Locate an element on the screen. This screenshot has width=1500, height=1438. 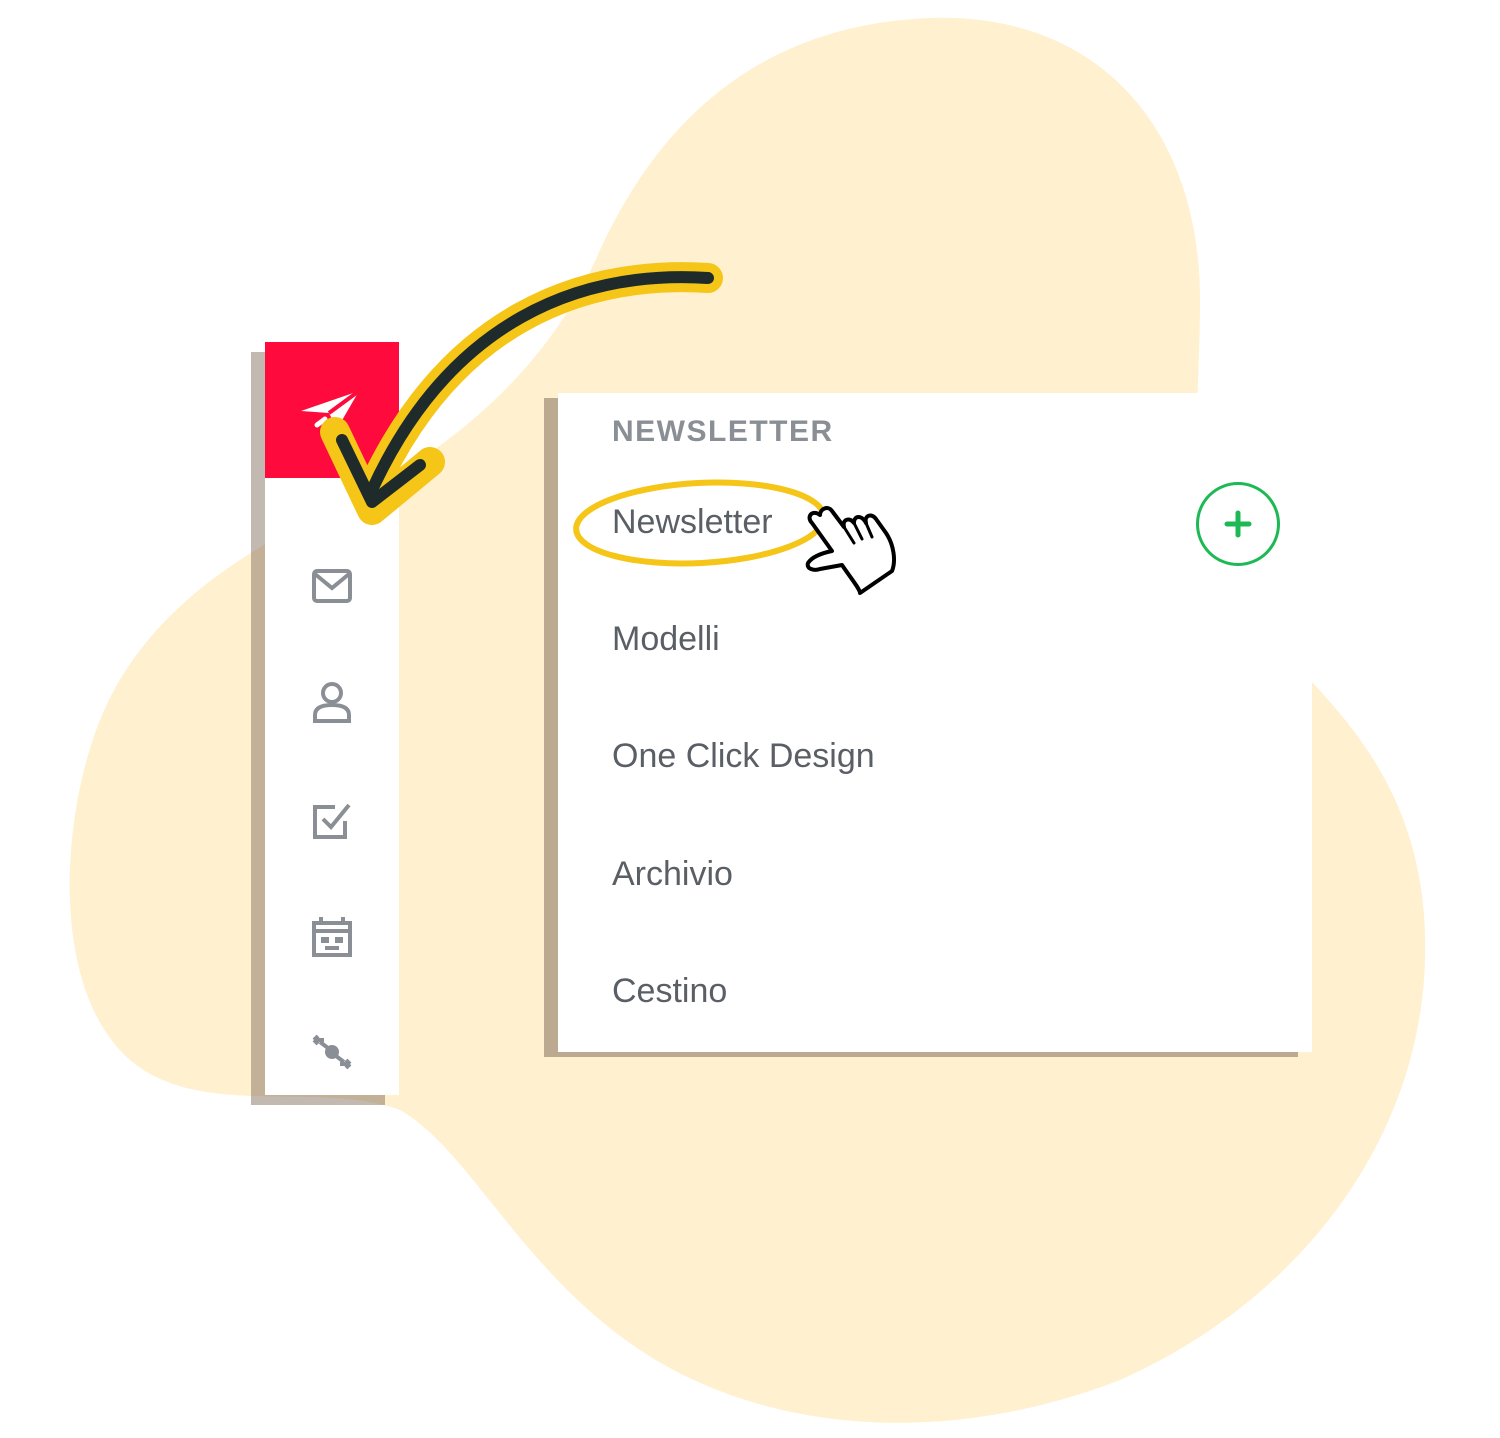
sidebar is located at coordinates (332, 718).